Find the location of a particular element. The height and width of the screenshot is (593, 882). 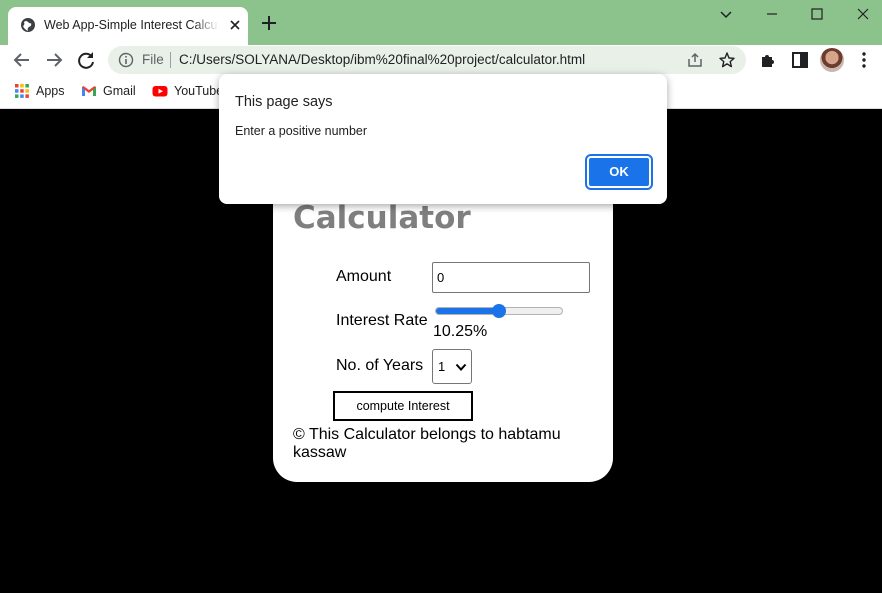

years-selected-value: 1 is located at coordinates (442, 366).